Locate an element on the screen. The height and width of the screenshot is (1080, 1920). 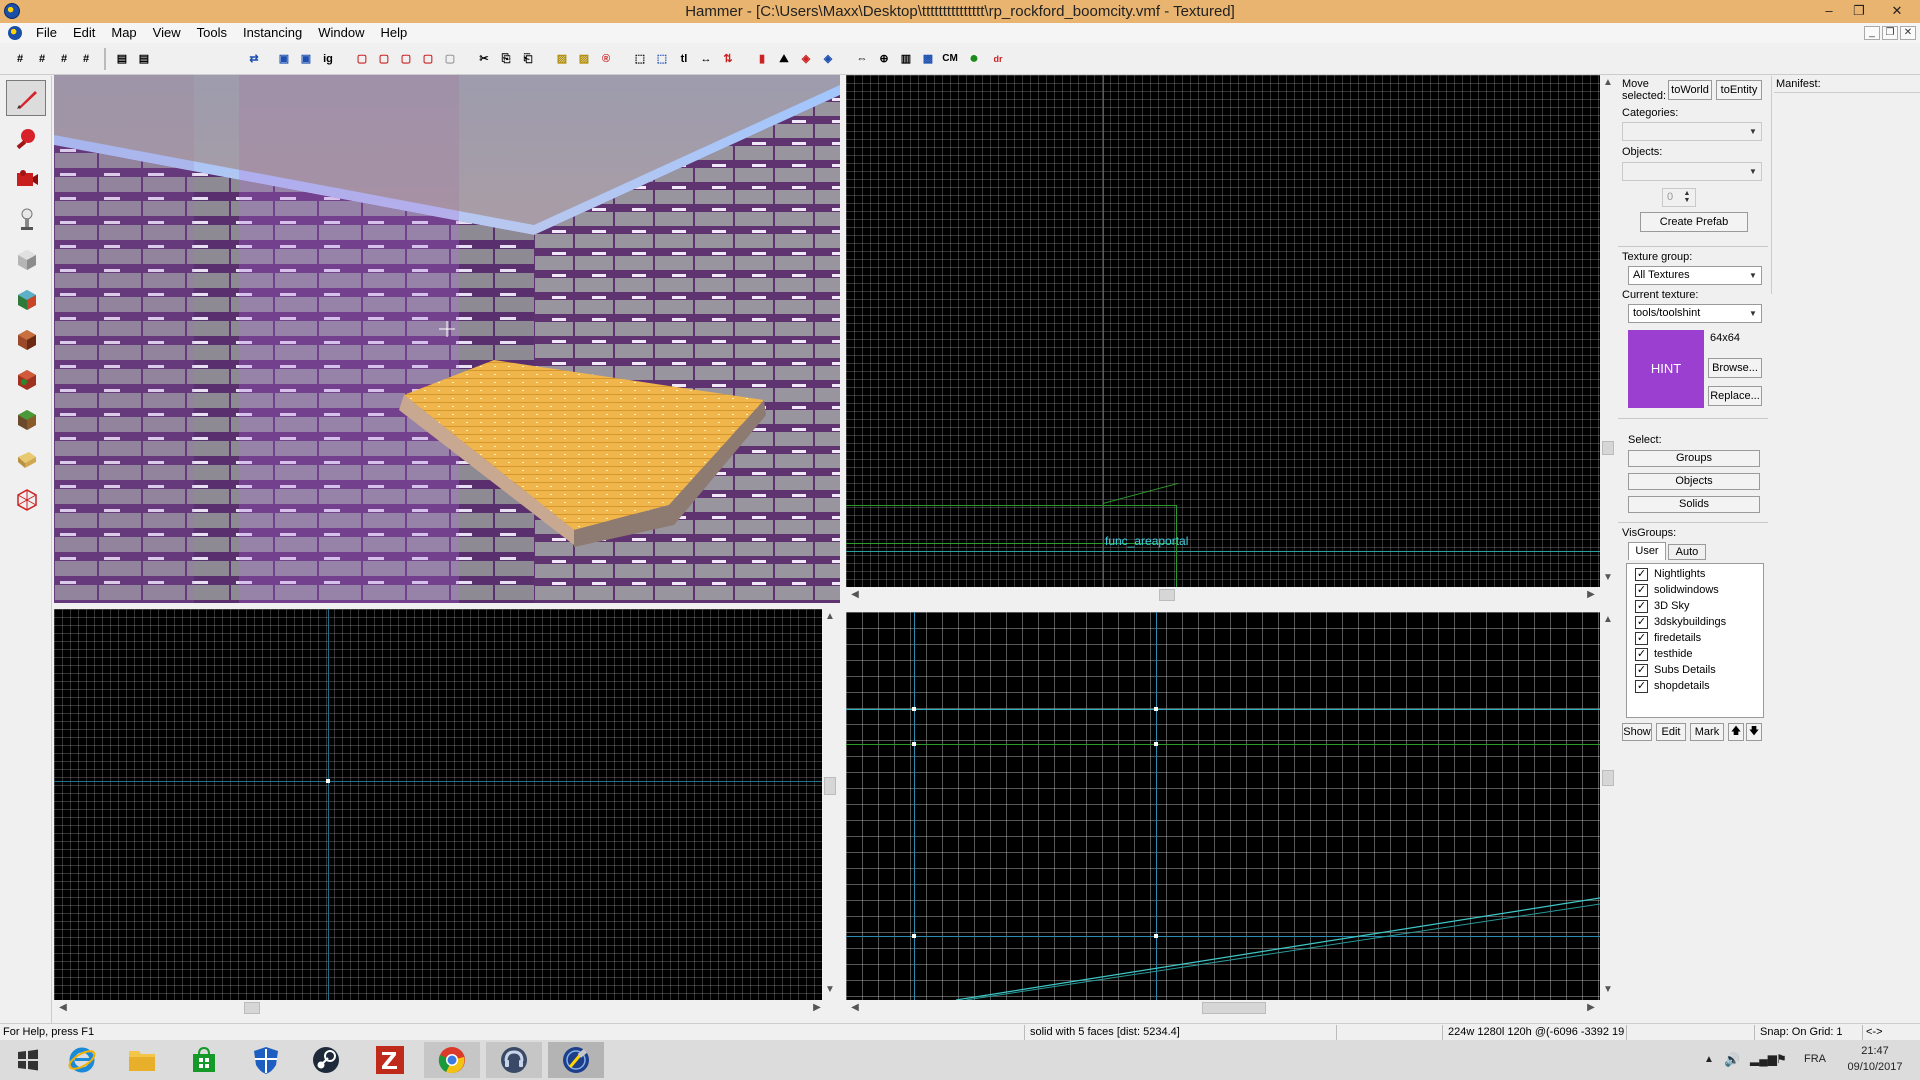
action-center-flag-icon: ⚑ is located at coordinates (1781, 1059).